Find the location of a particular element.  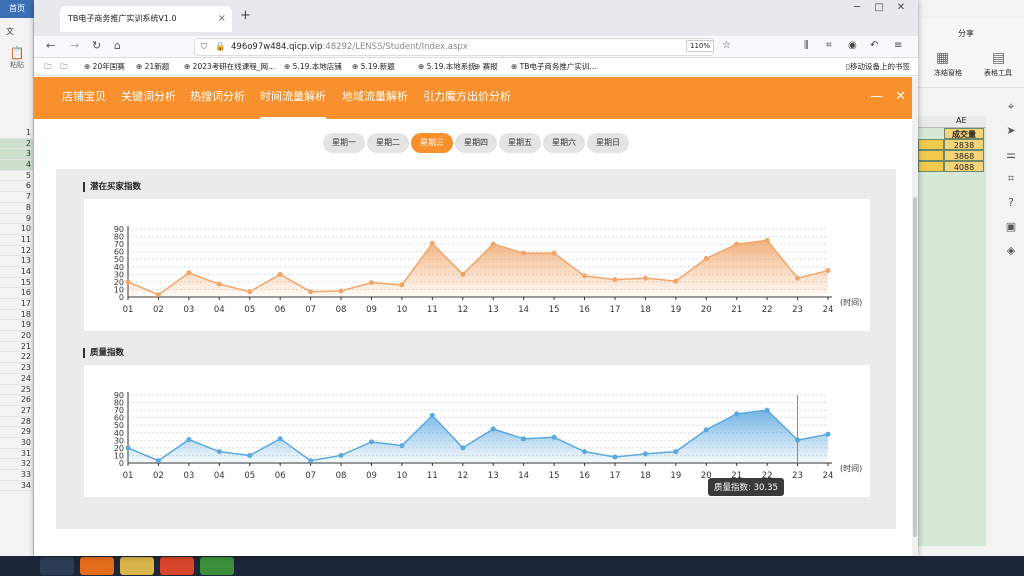

menu-icon: ≡ is located at coordinates (898, 45).